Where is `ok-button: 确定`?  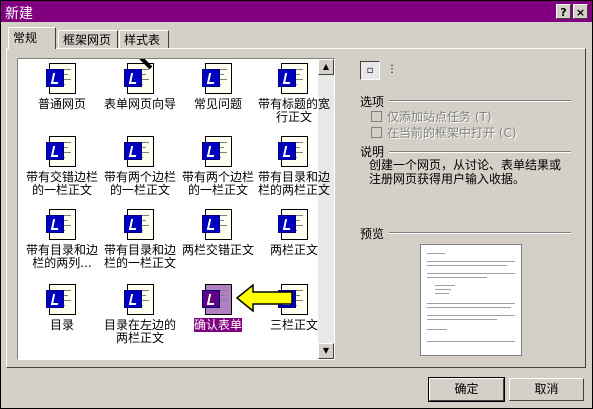 ok-button: 确定 is located at coordinates (466, 389).